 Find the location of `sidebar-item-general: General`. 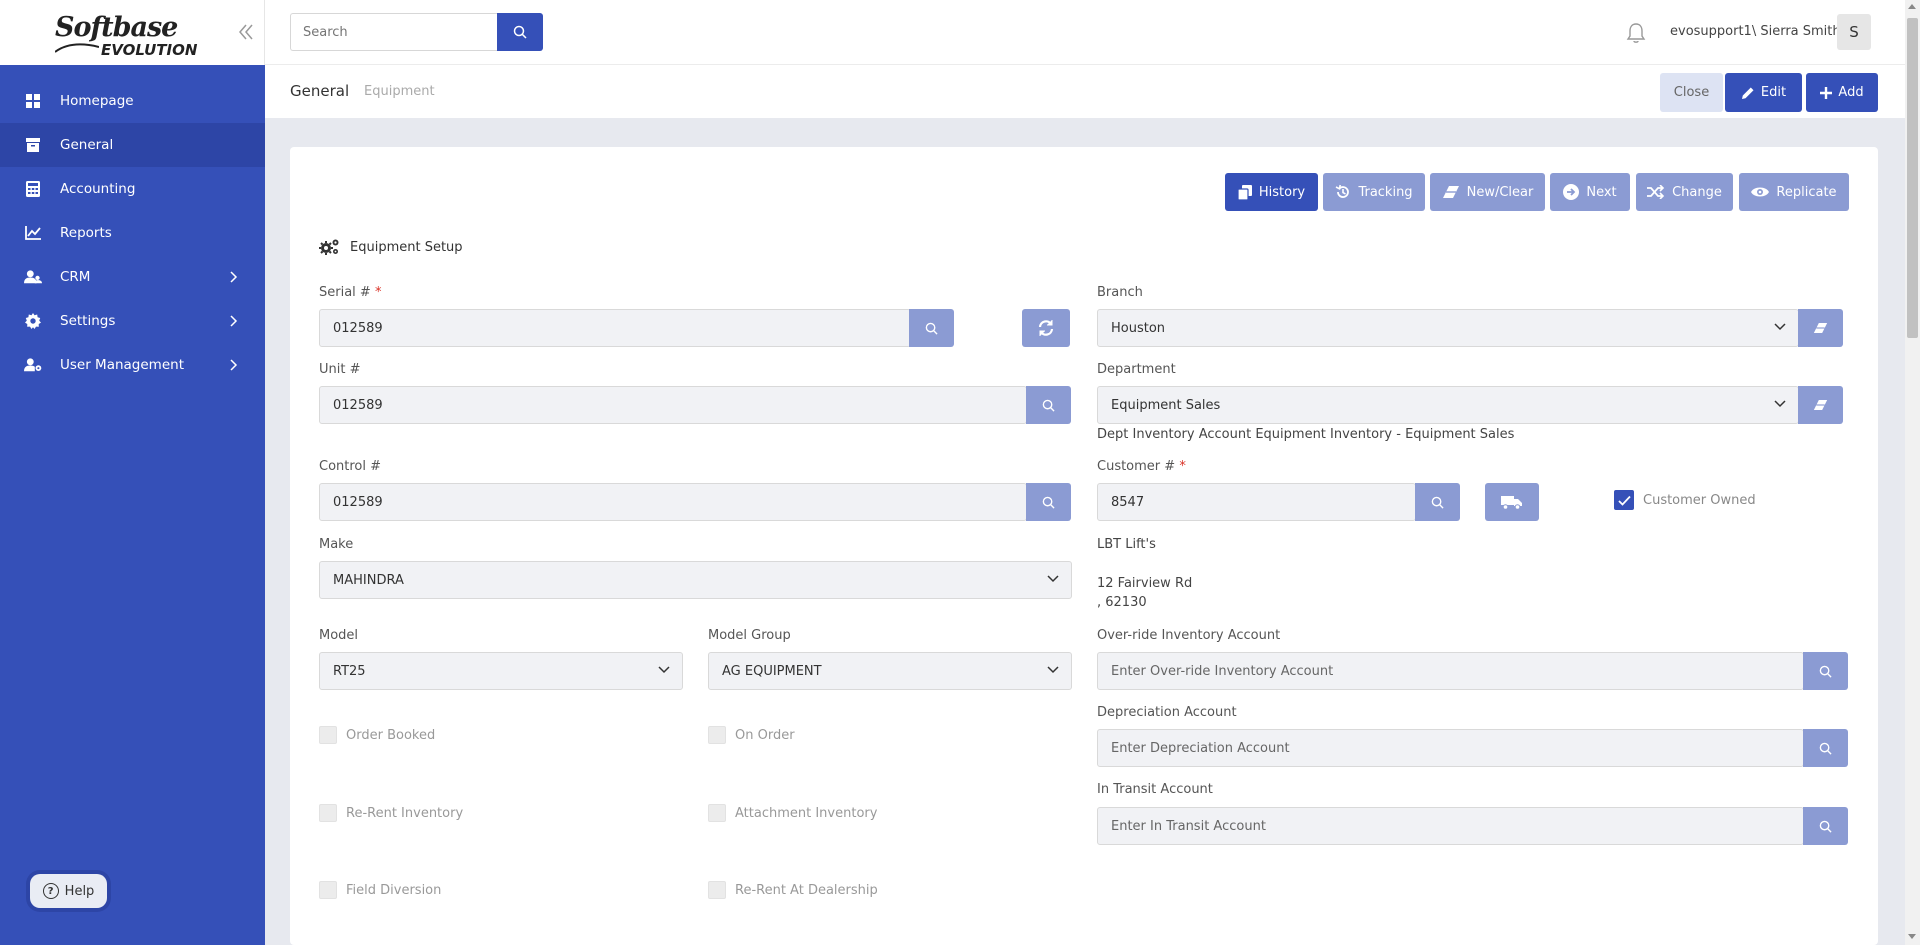

sidebar-item-general: General is located at coordinates (132, 145).